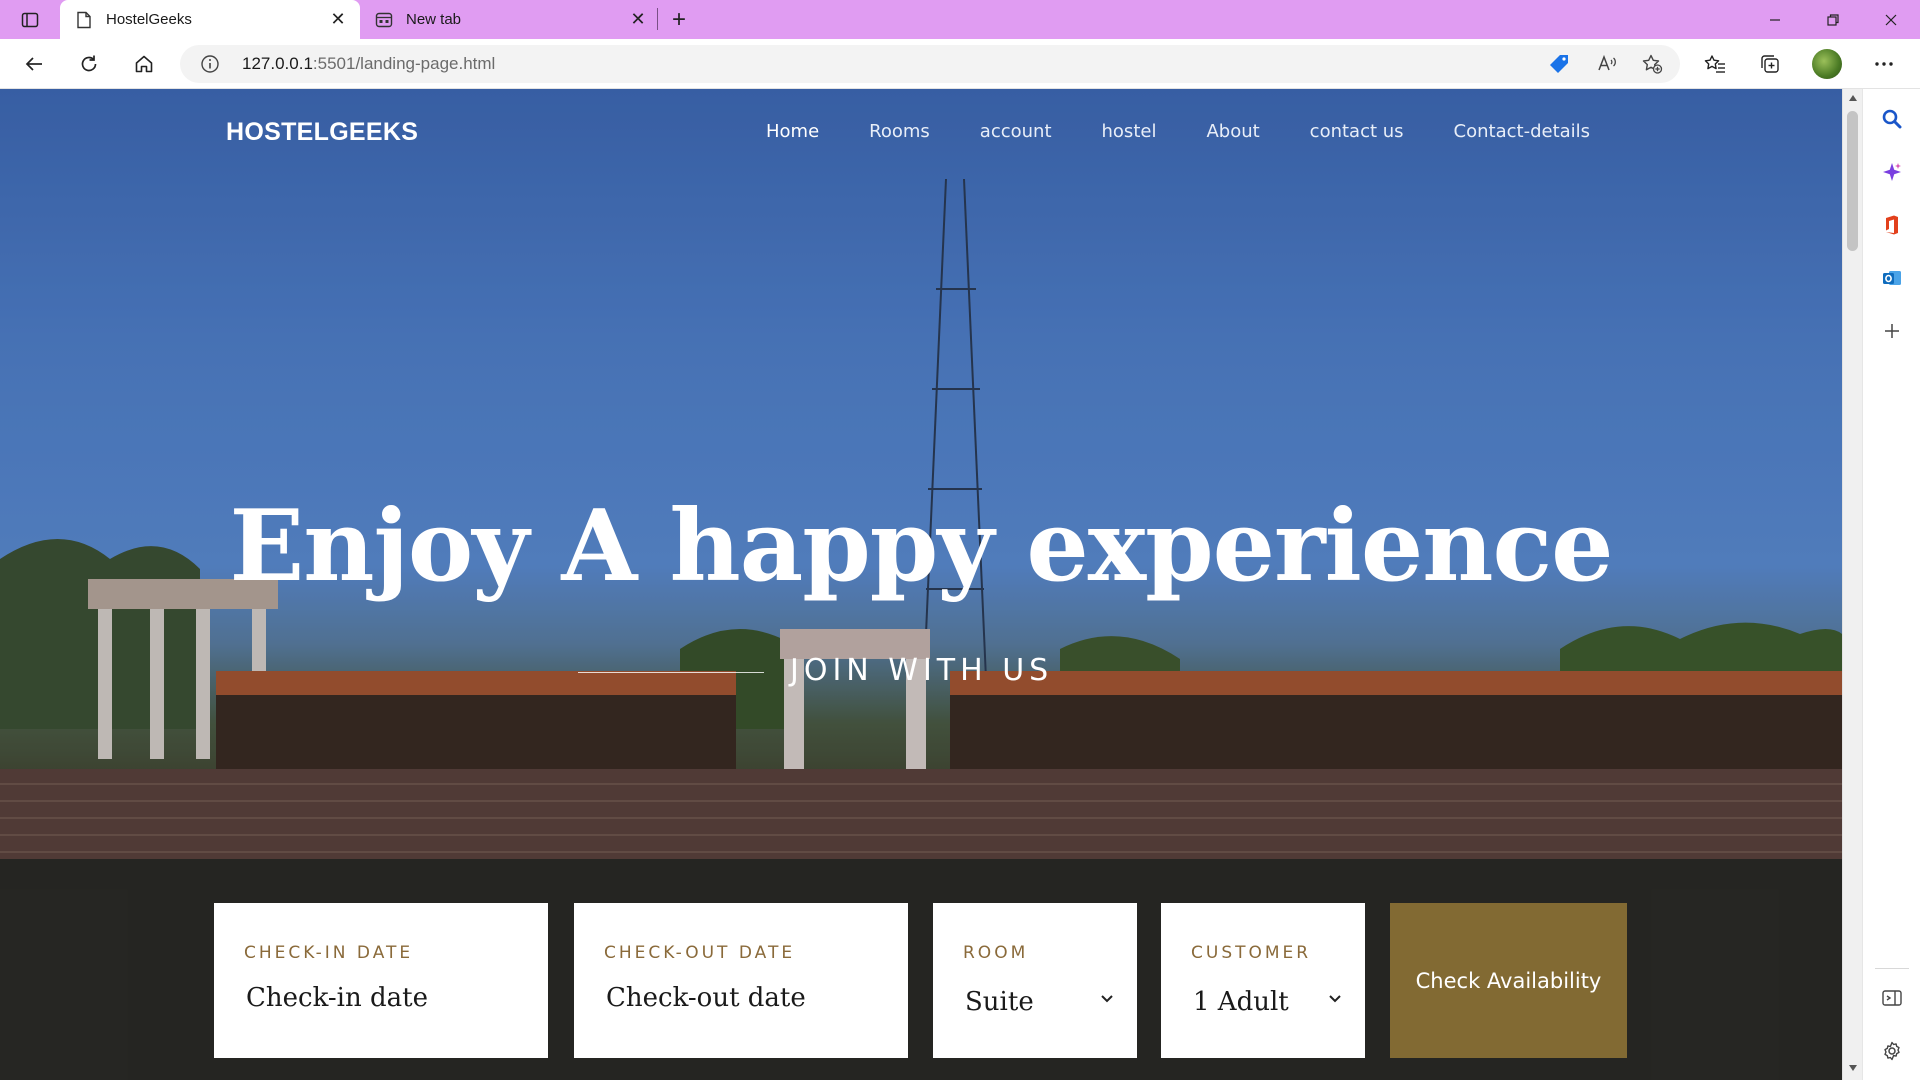  Describe the element at coordinates (679, 19) in the screenshot. I see `new-tab-button: +` at that location.